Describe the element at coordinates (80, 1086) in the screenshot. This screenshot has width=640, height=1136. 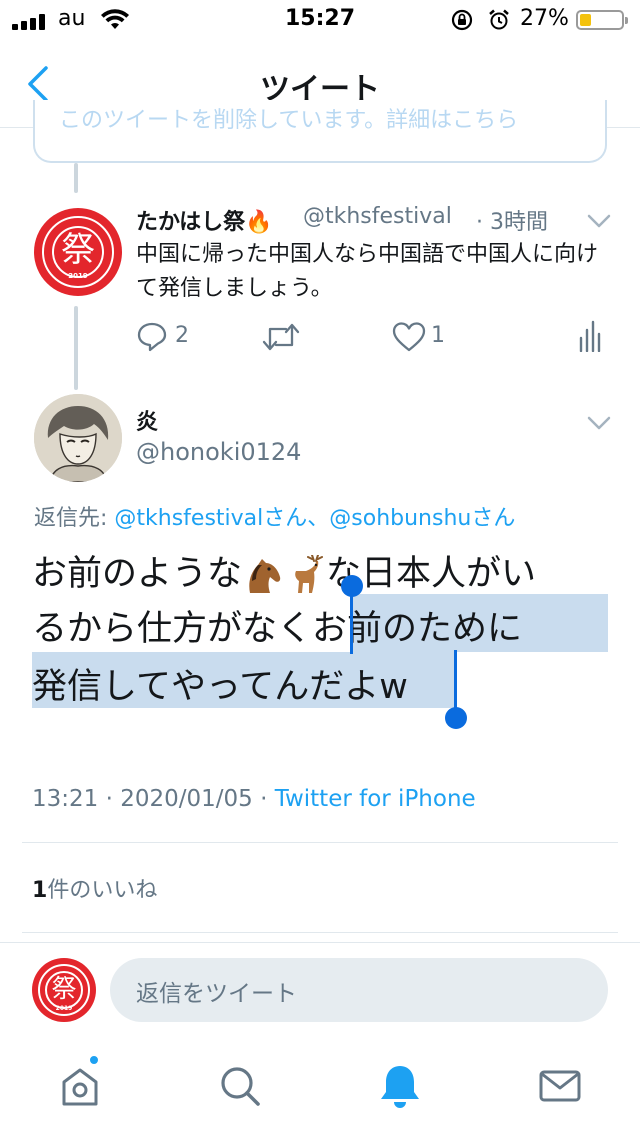
I see `home-icon` at that location.